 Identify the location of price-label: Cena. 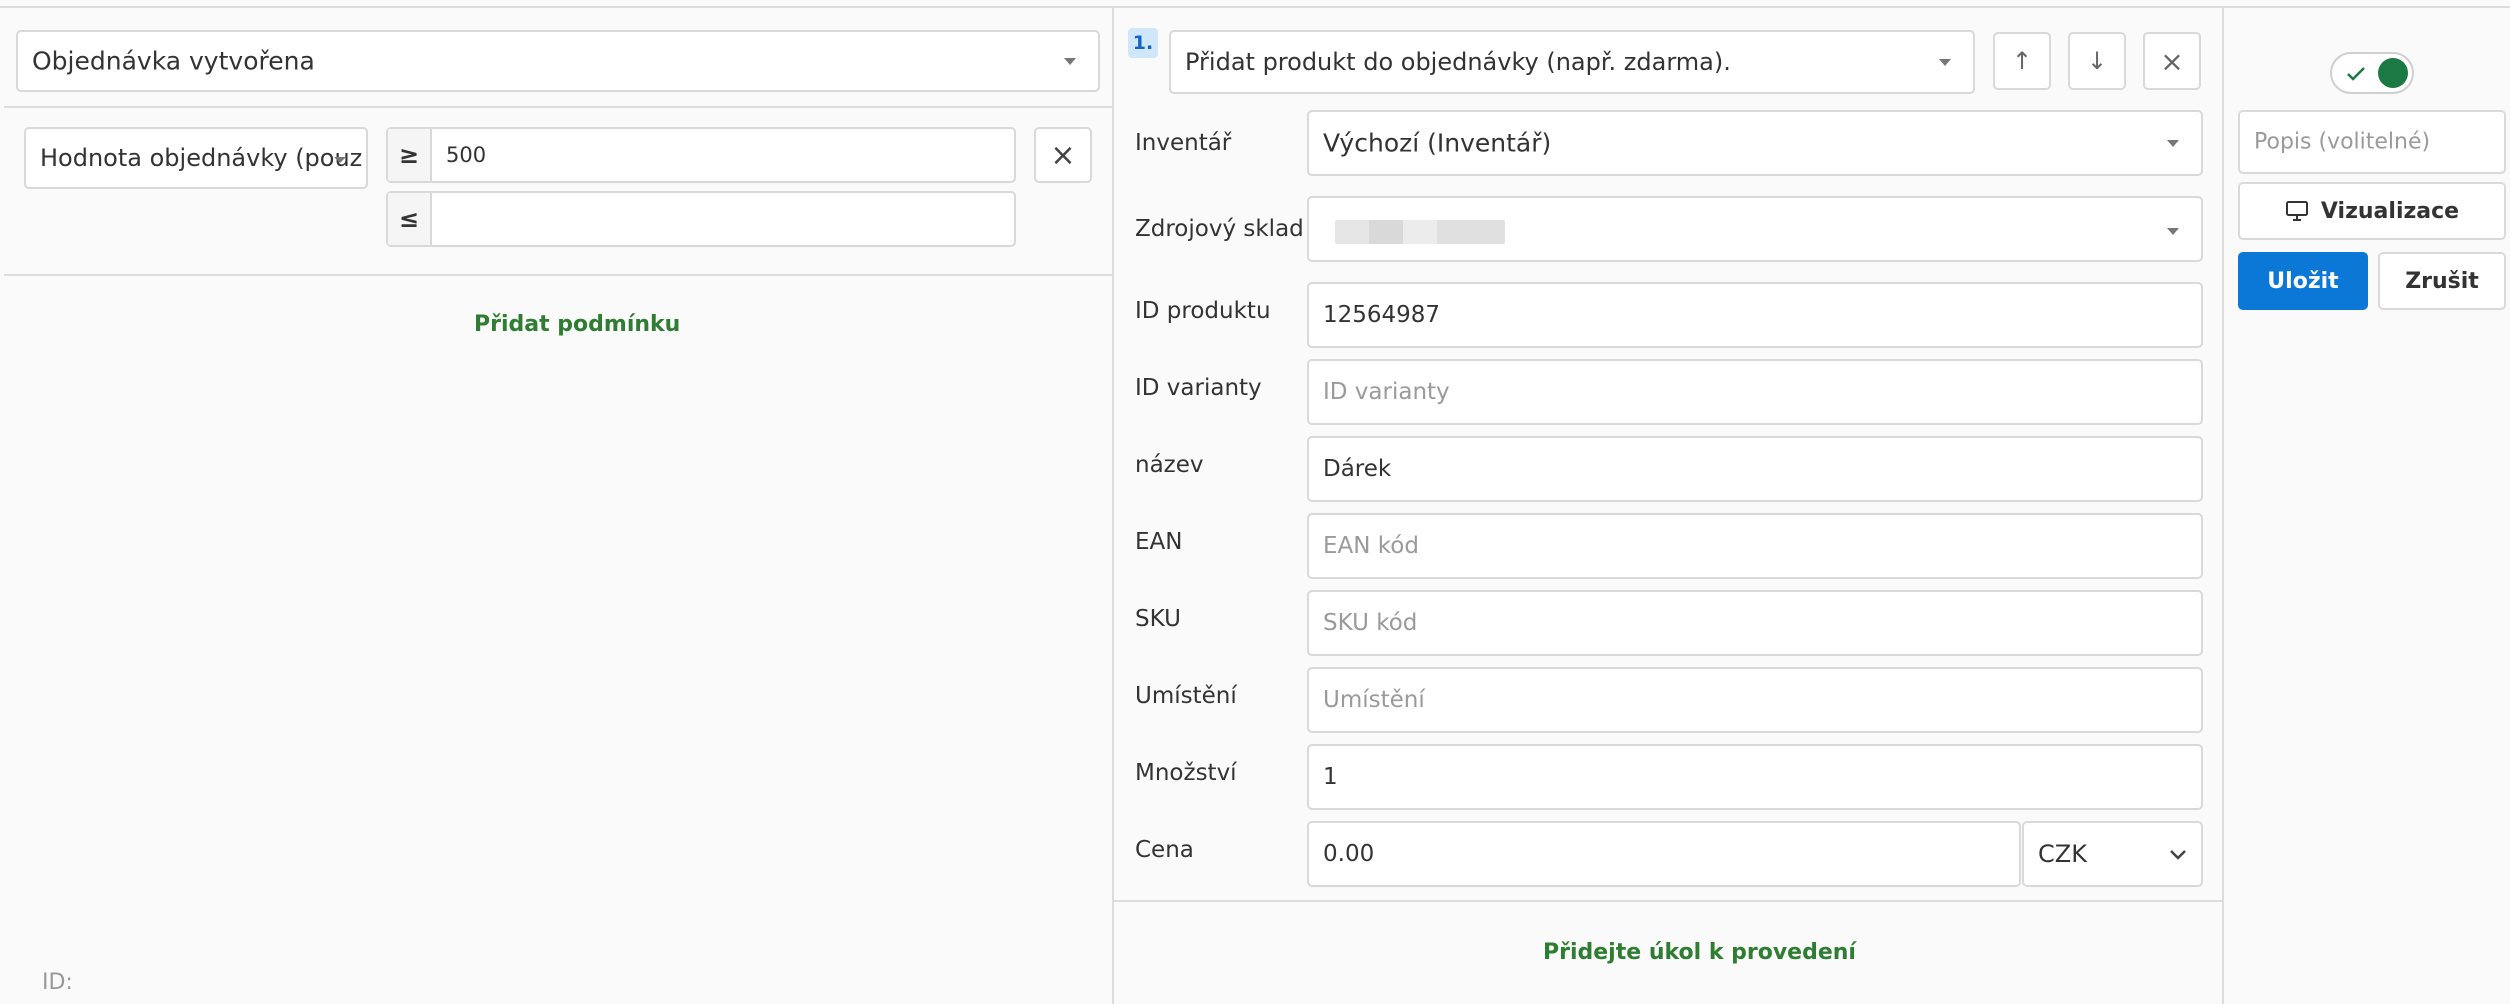
(1164, 850).